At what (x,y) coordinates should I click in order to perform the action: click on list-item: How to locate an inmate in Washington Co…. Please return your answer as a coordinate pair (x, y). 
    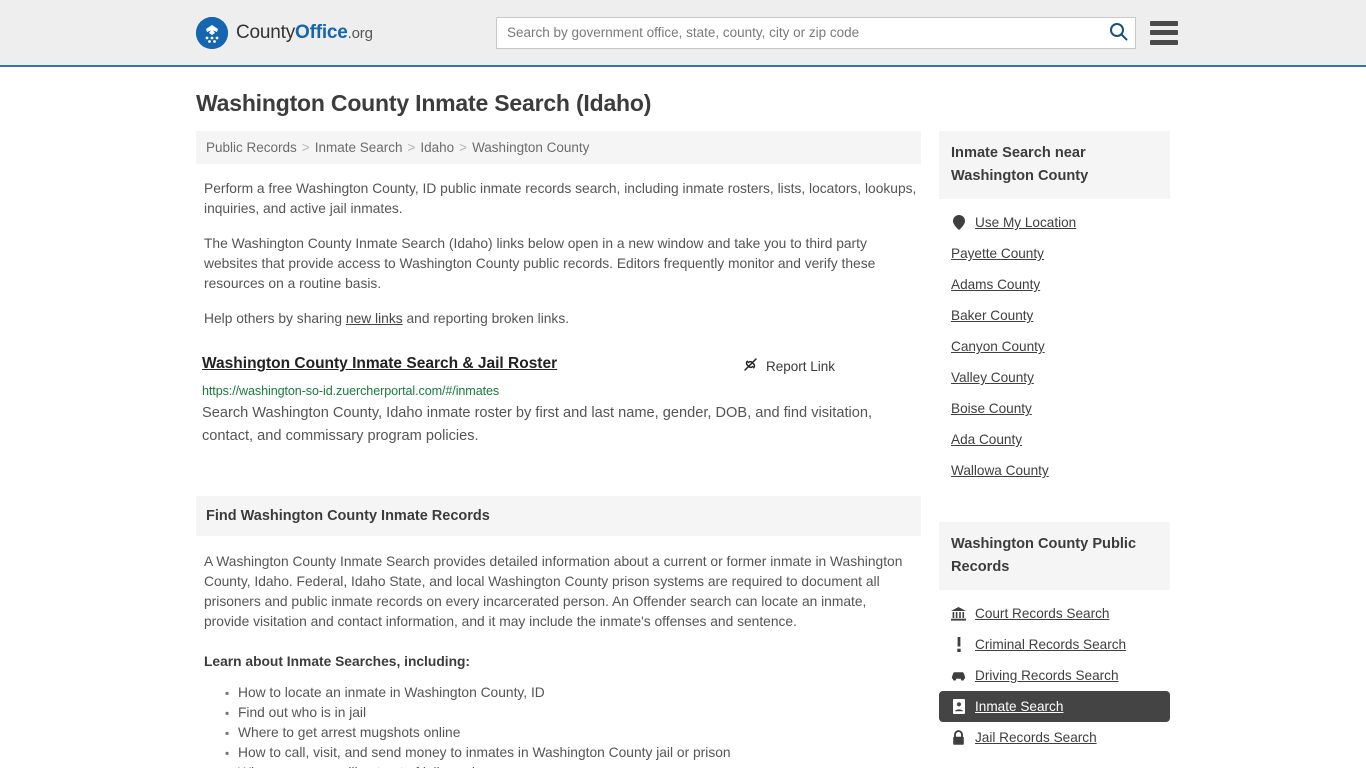
    Looking at the image, I should click on (573, 693).